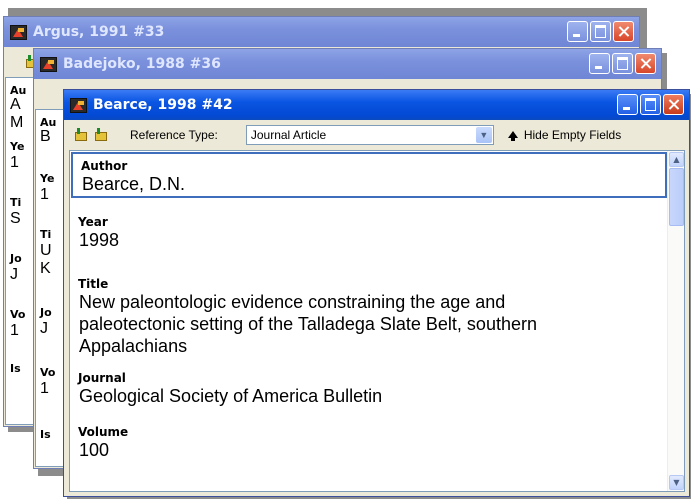 This screenshot has height=499, width=691. I want to click on field-value-stub: B, so click(45, 136).